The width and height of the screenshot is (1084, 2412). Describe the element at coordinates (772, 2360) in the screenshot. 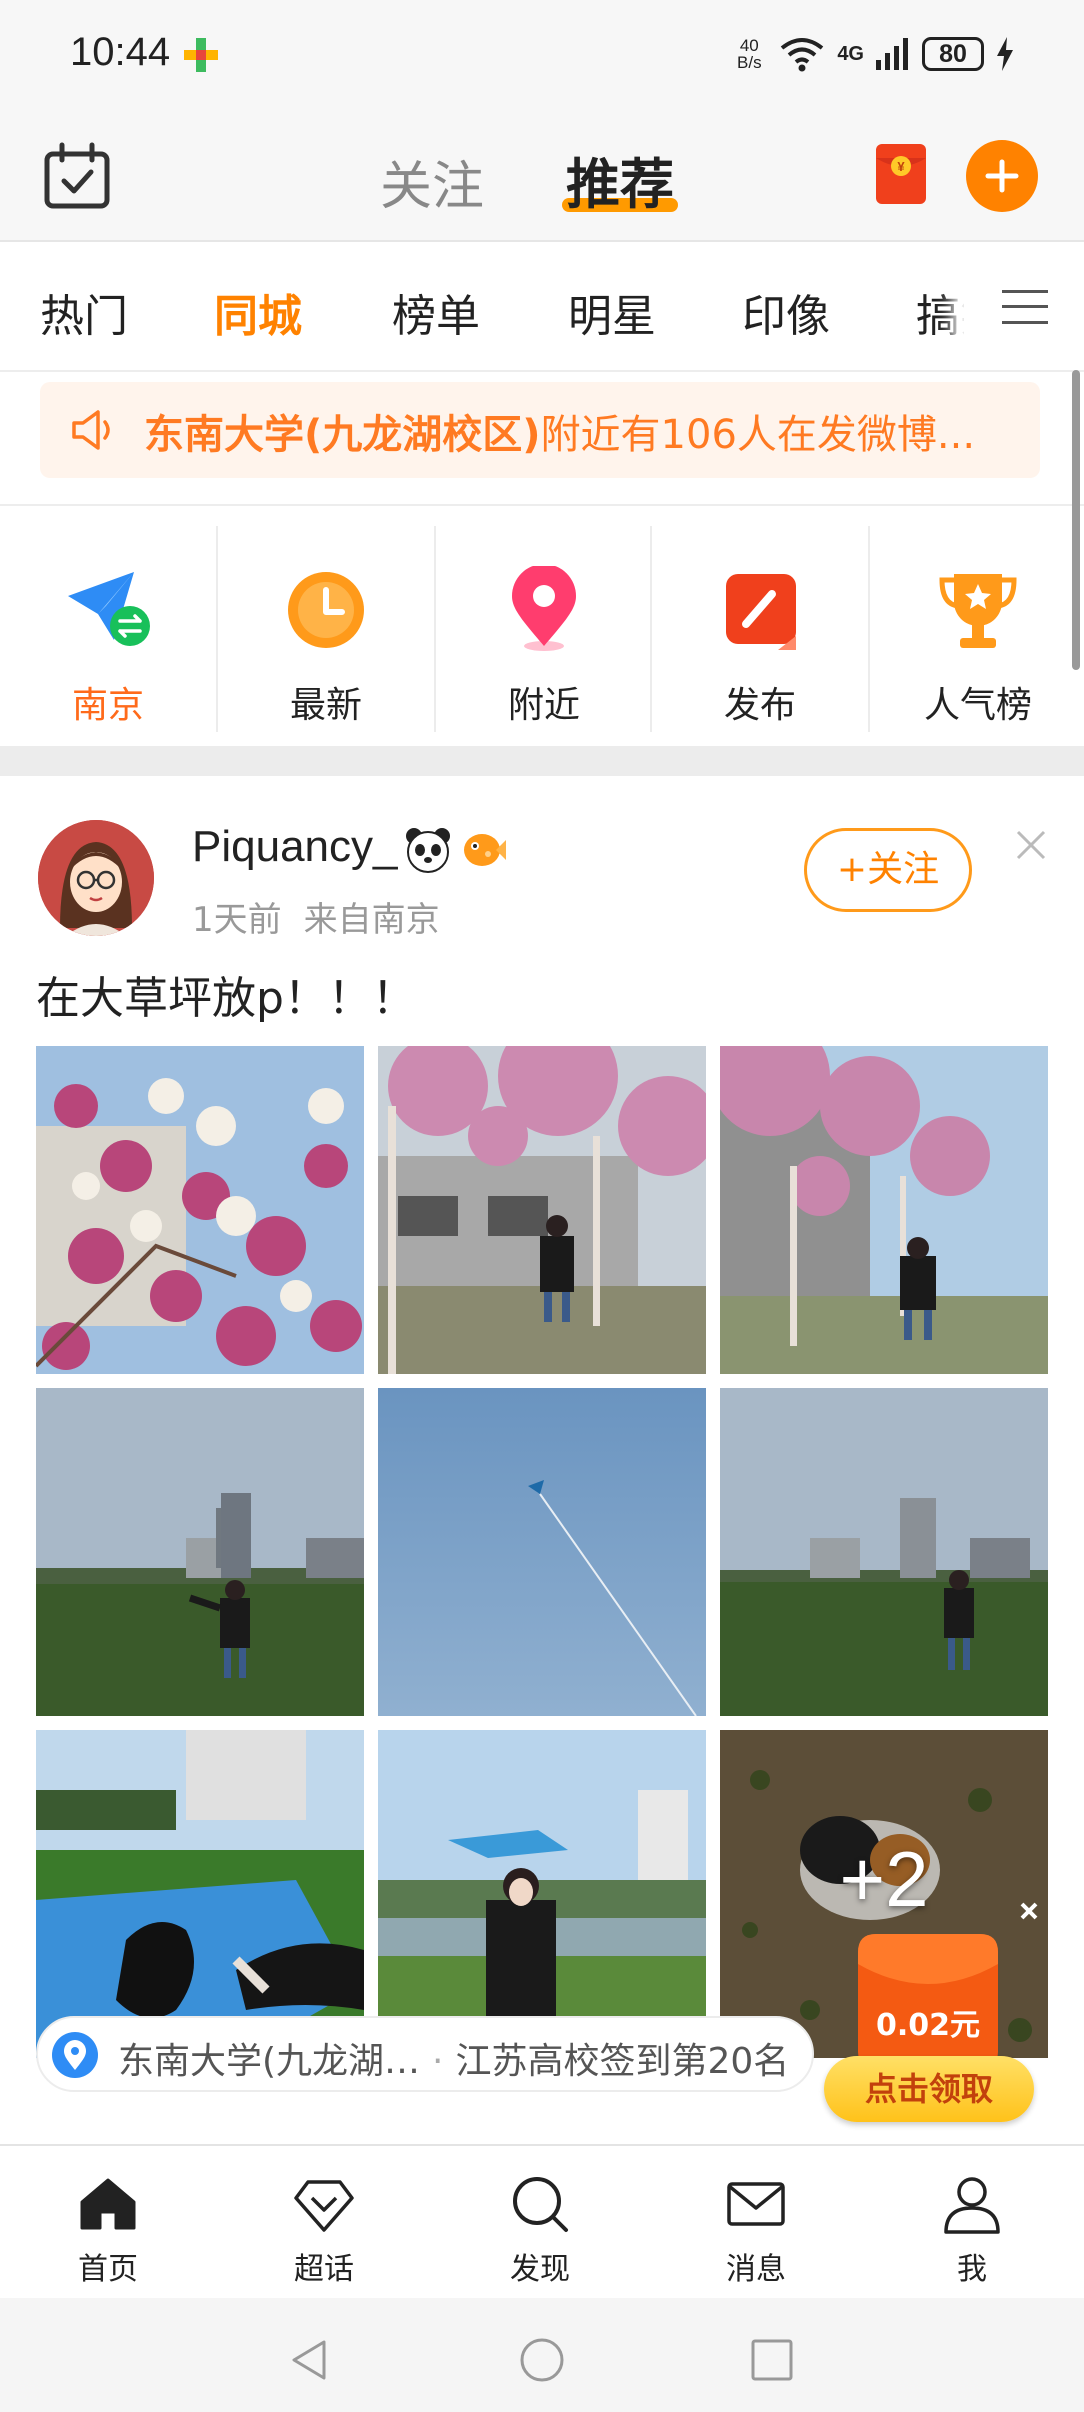

I see `recents-icon` at that location.